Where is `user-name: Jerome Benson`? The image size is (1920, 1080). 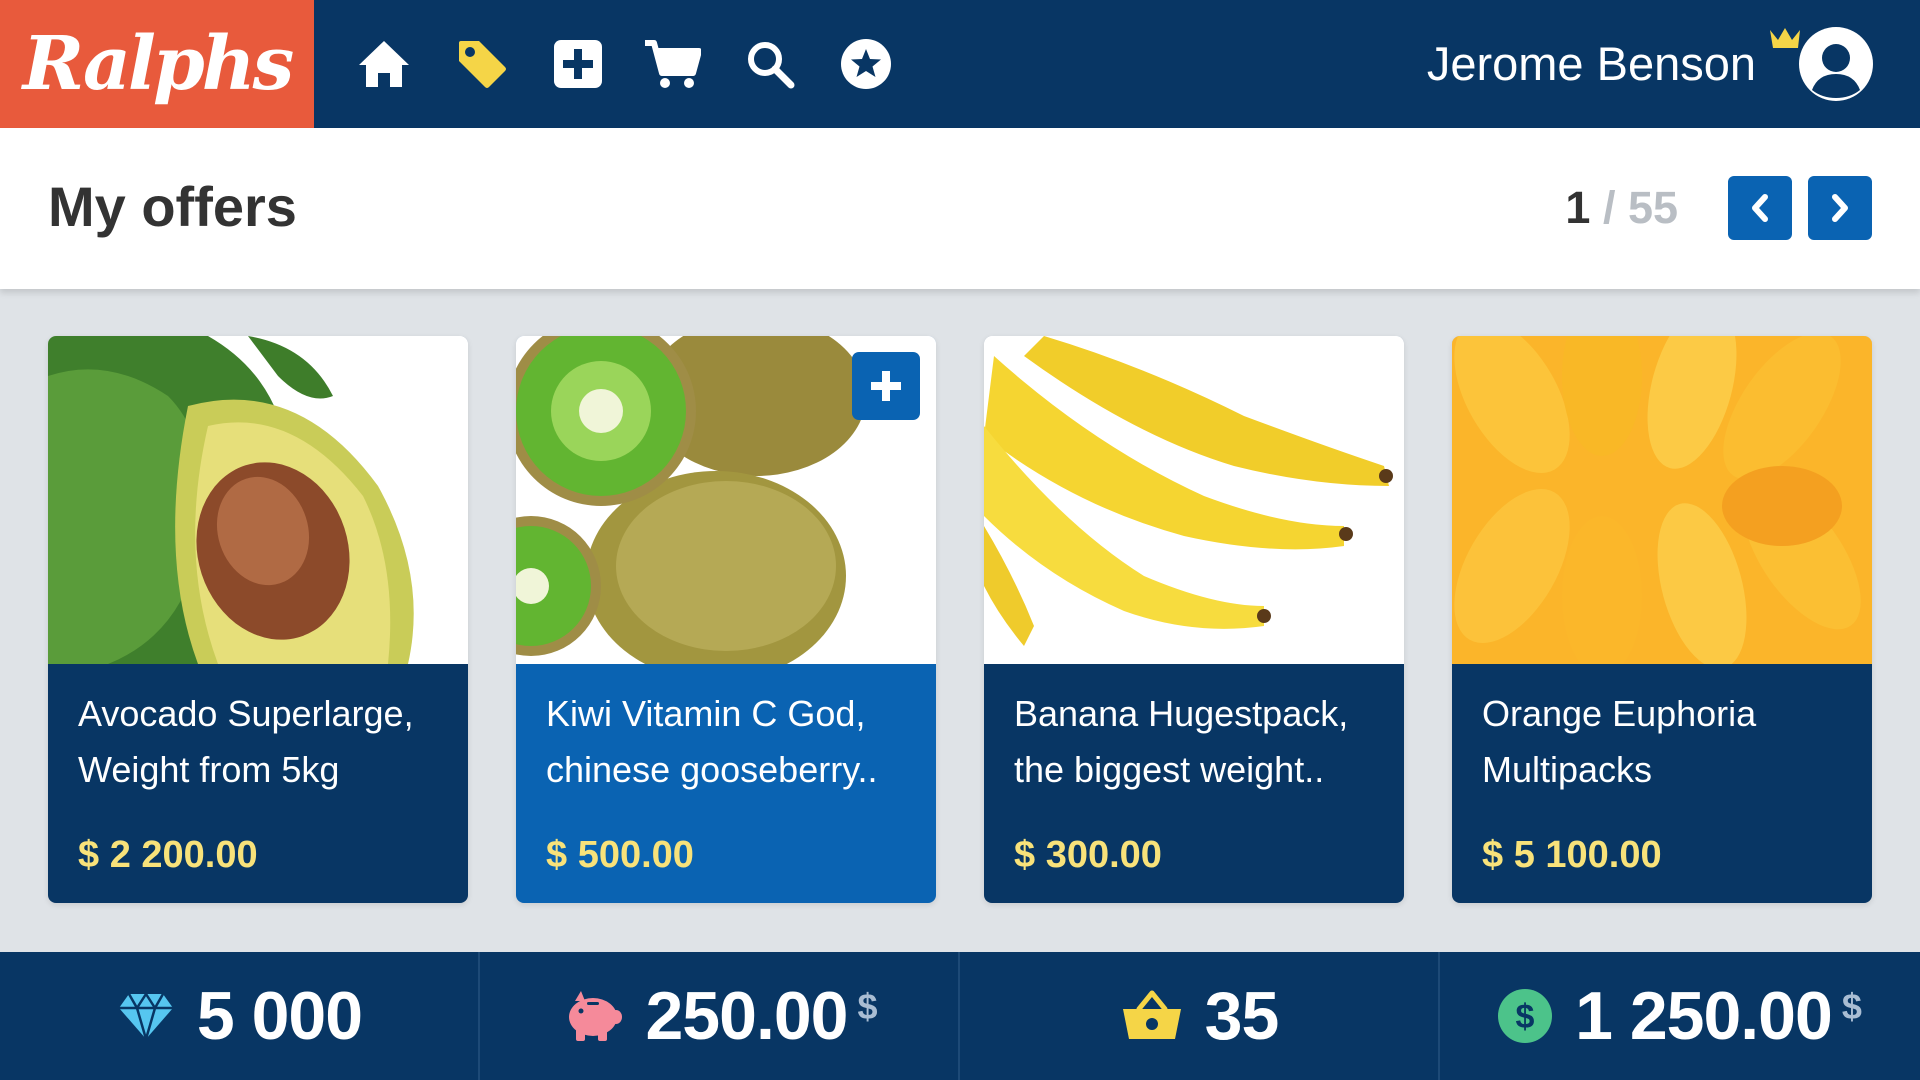
user-name: Jerome Benson is located at coordinates (1591, 64).